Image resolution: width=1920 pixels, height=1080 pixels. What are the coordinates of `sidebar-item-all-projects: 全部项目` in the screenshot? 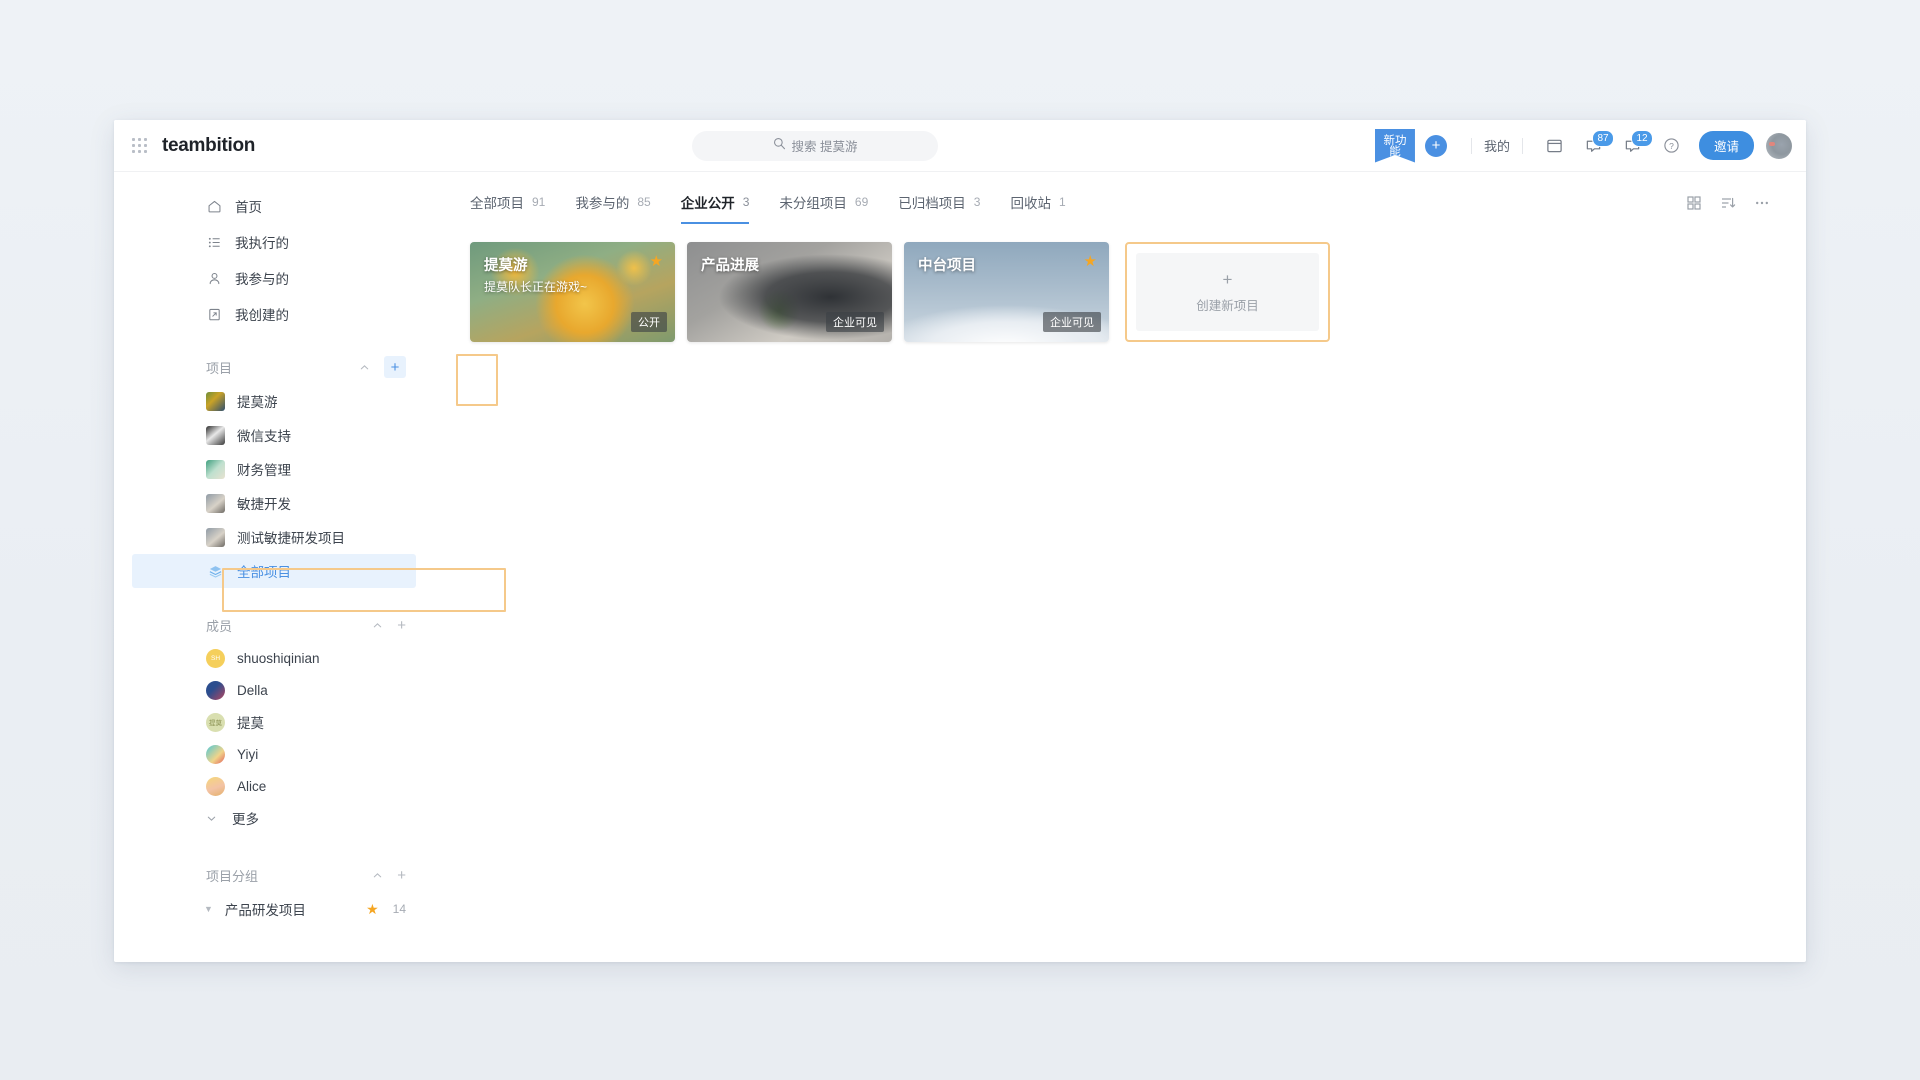 It's located at (274, 571).